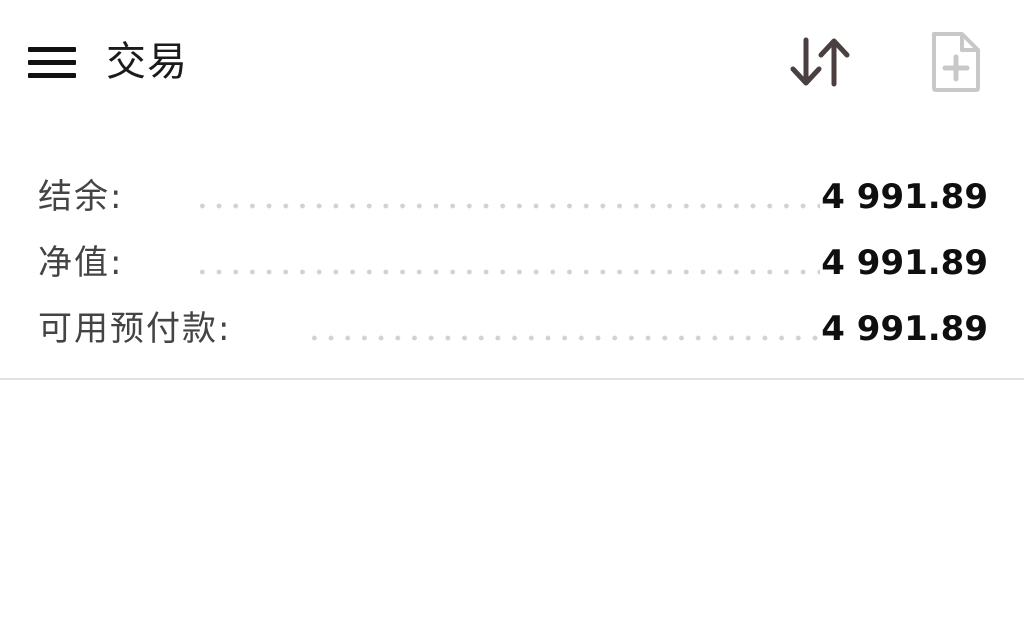  Describe the element at coordinates (81, 197) in the screenshot. I see `balance-label: 结余:` at that location.